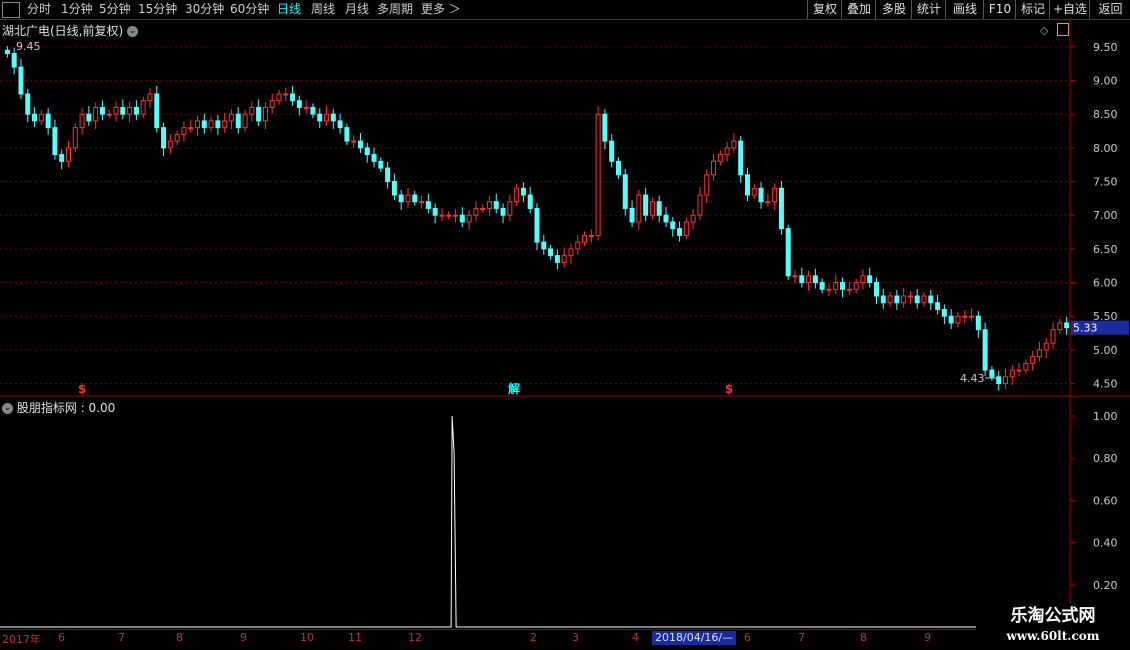  What do you see at coordinates (1053, 636) in the screenshot?
I see `watermark-url: www.60lt.com` at bounding box center [1053, 636].